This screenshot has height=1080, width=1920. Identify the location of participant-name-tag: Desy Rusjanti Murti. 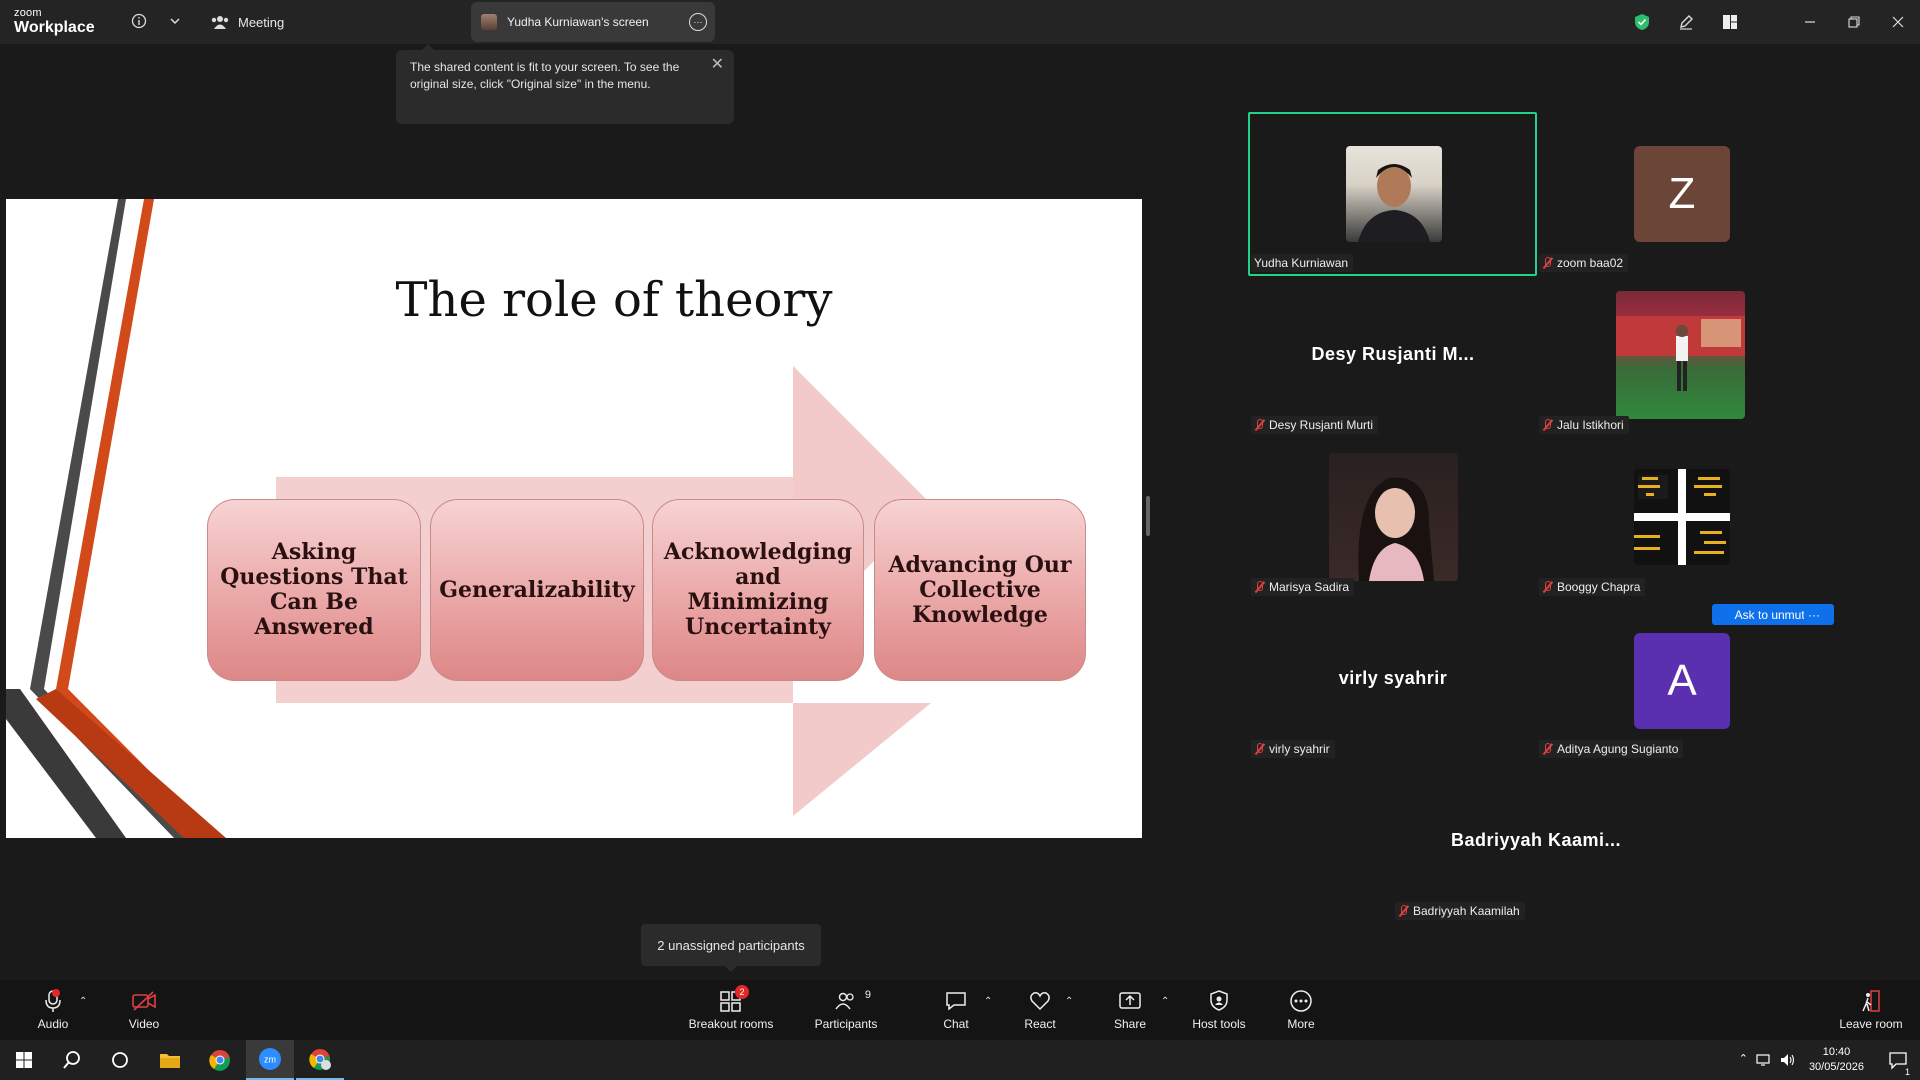
(1315, 425).